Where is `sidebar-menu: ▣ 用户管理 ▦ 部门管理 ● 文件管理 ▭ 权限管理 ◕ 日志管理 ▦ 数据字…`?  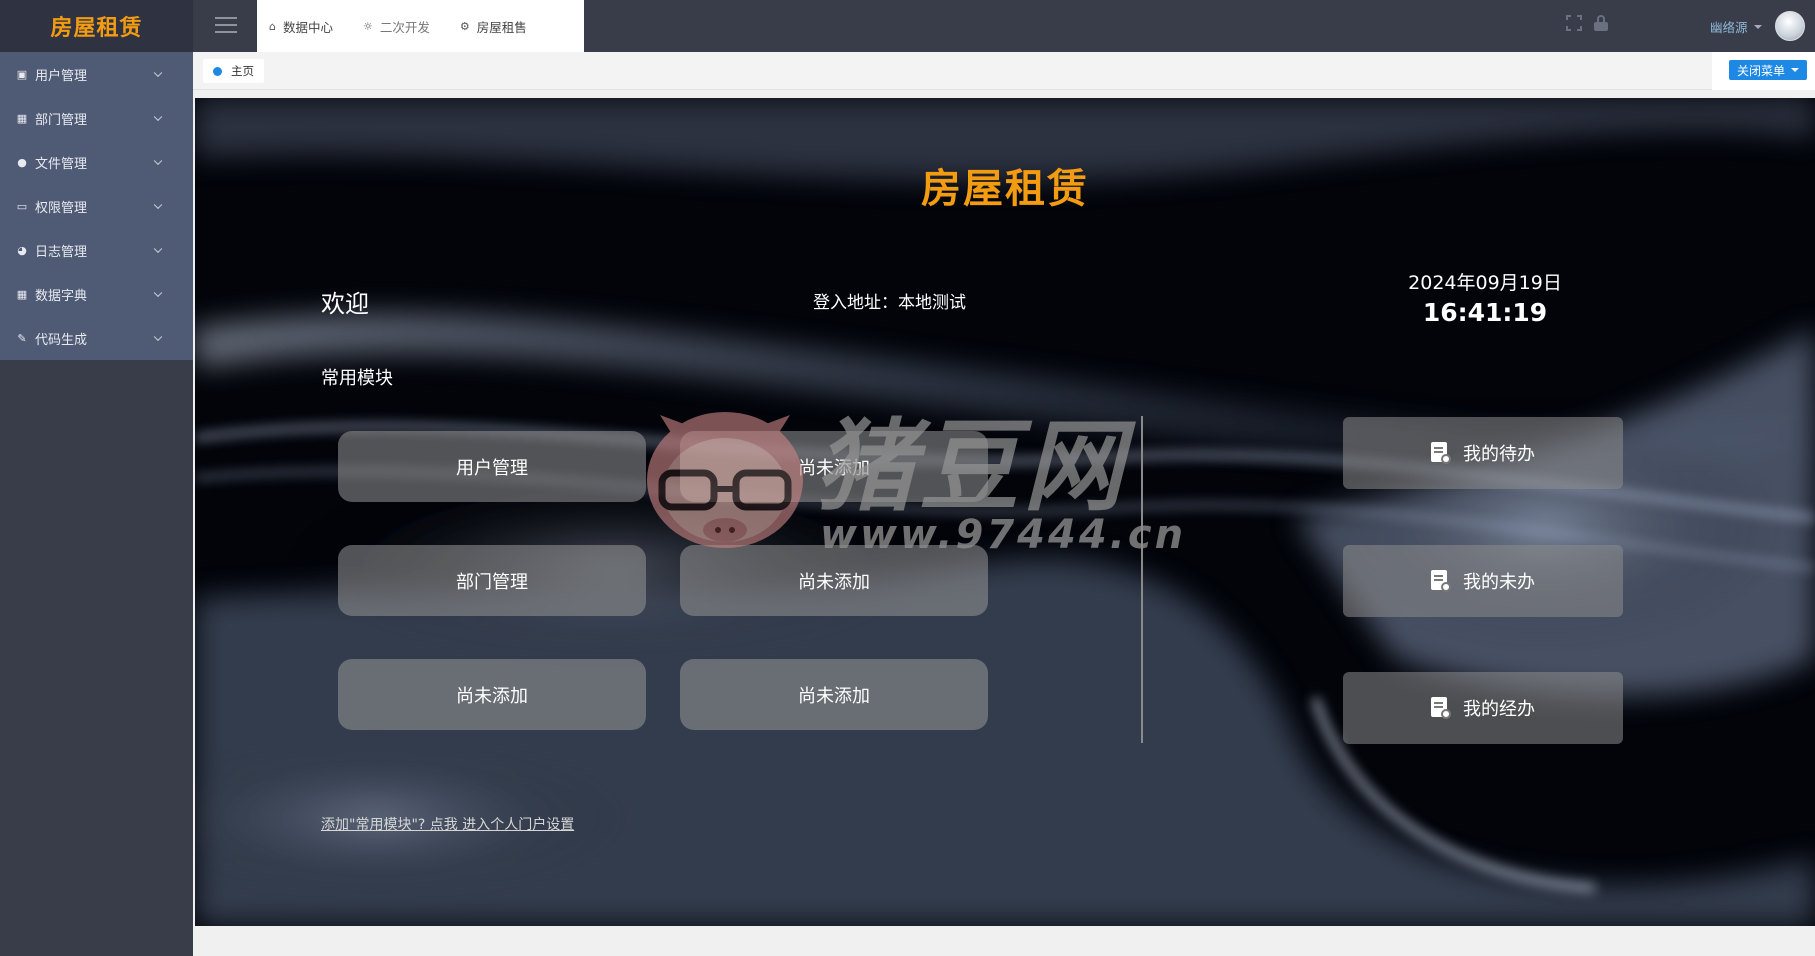 sidebar-menu: ▣ 用户管理 ▦ 部门管理 ● 文件管理 ▭ 权限管理 ◕ 日志管理 ▦ 数据字… is located at coordinates (96, 206).